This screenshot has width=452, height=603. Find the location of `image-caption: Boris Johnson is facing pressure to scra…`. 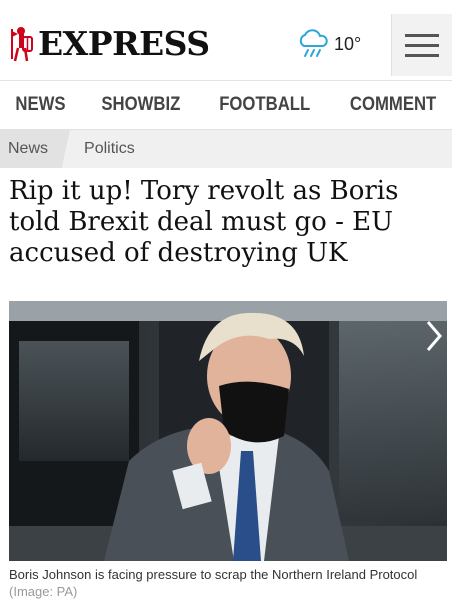

image-caption: Boris Johnson is facing pressure to scra… is located at coordinates (227, 583).